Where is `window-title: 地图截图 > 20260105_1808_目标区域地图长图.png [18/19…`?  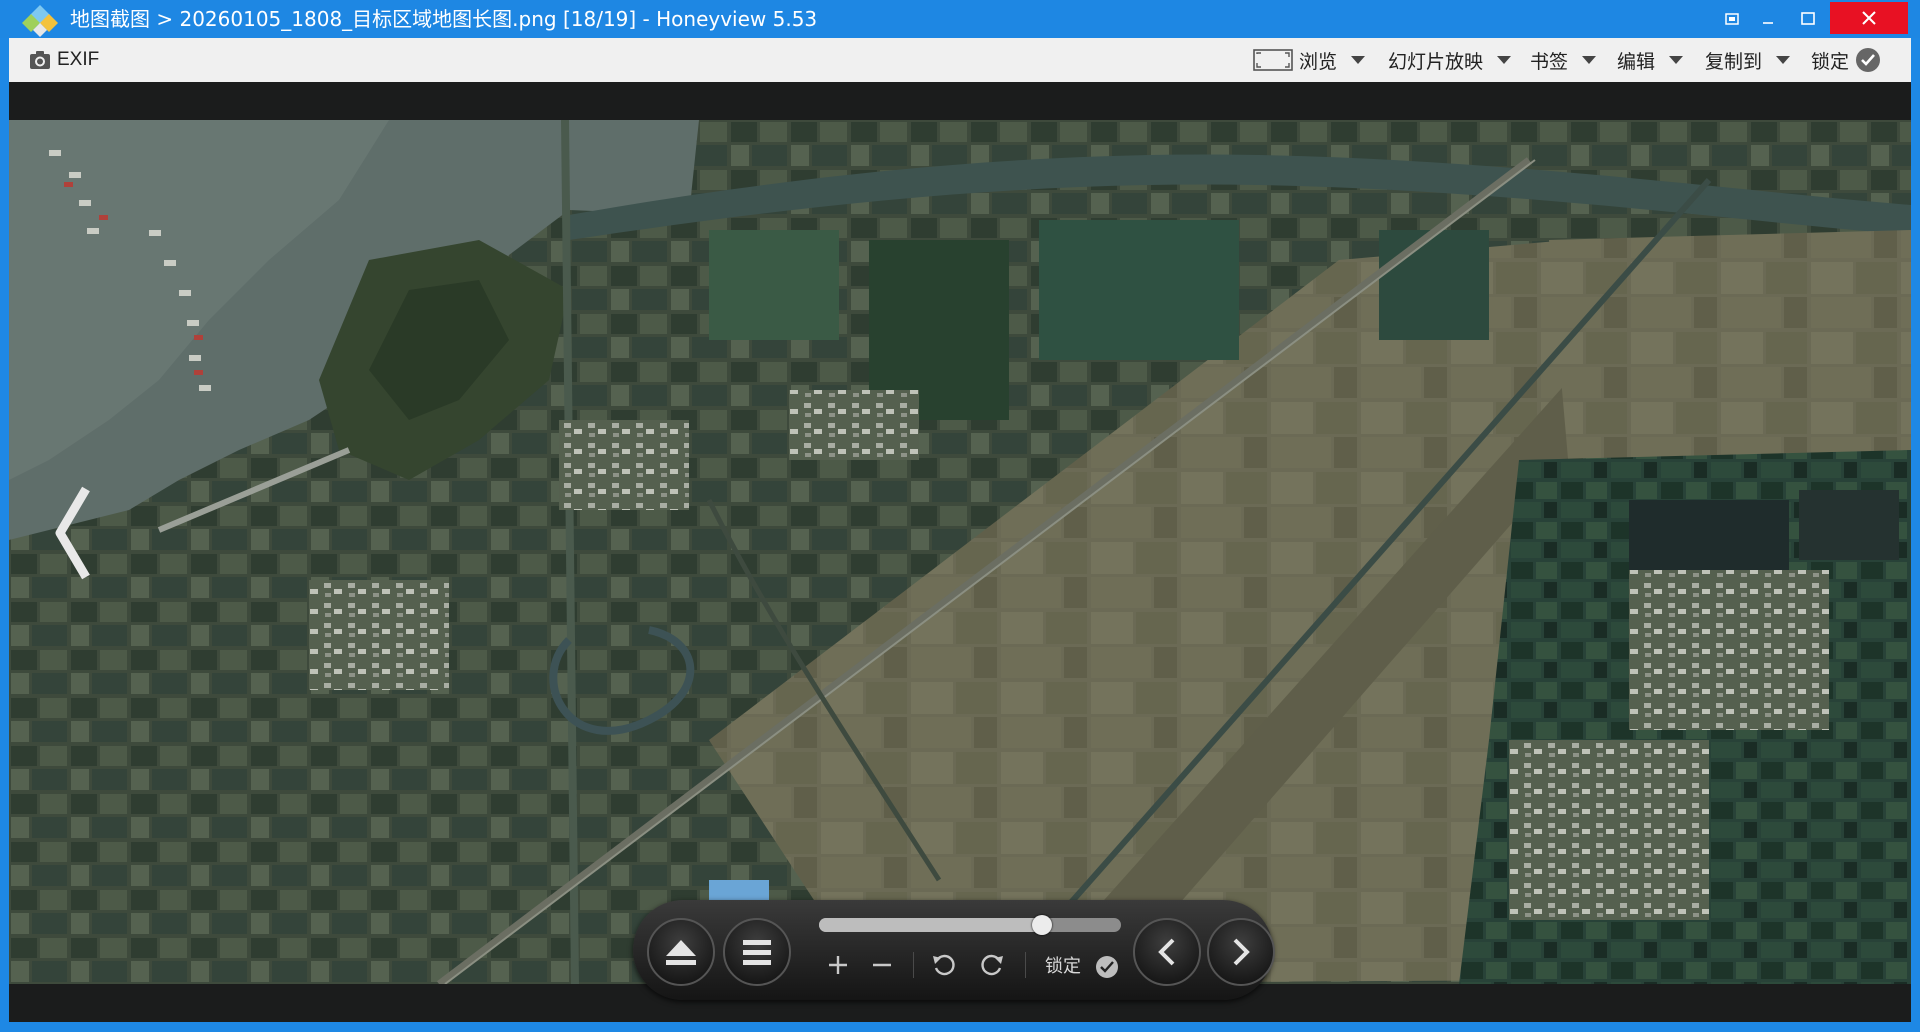
window-title: 地图截图 > 20260105_1808_目标区域地图长图.png [18/19… is located at coordinates (444, 19).